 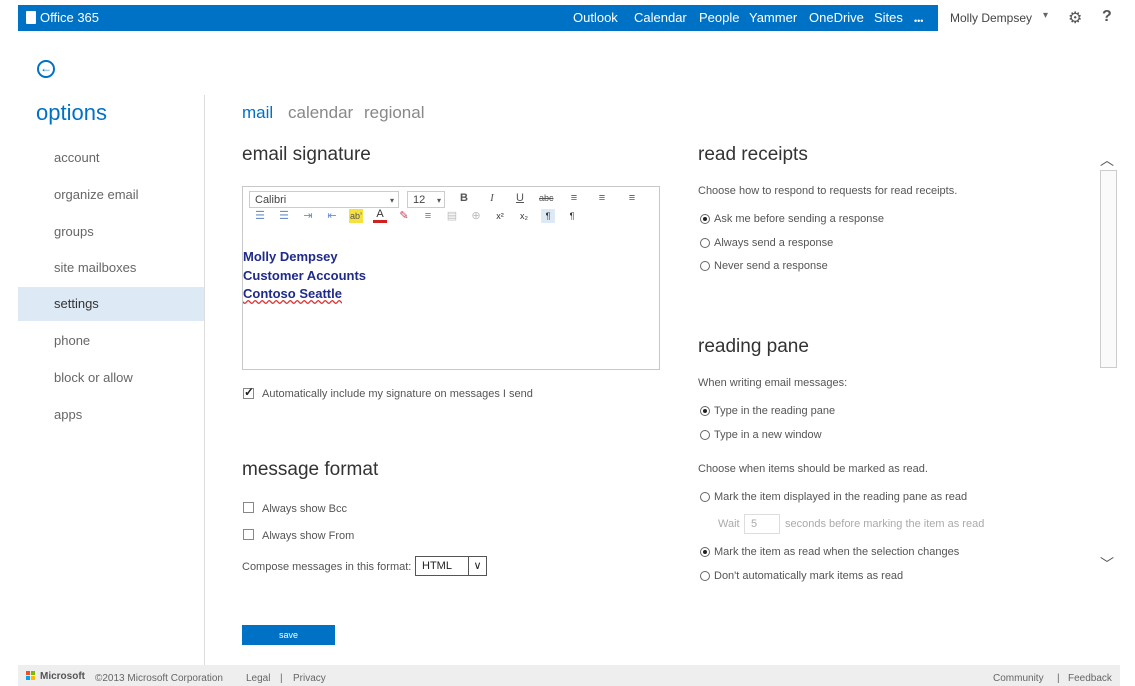 I want to click on numbering-icon: ☰, so click(x=284, y=216).